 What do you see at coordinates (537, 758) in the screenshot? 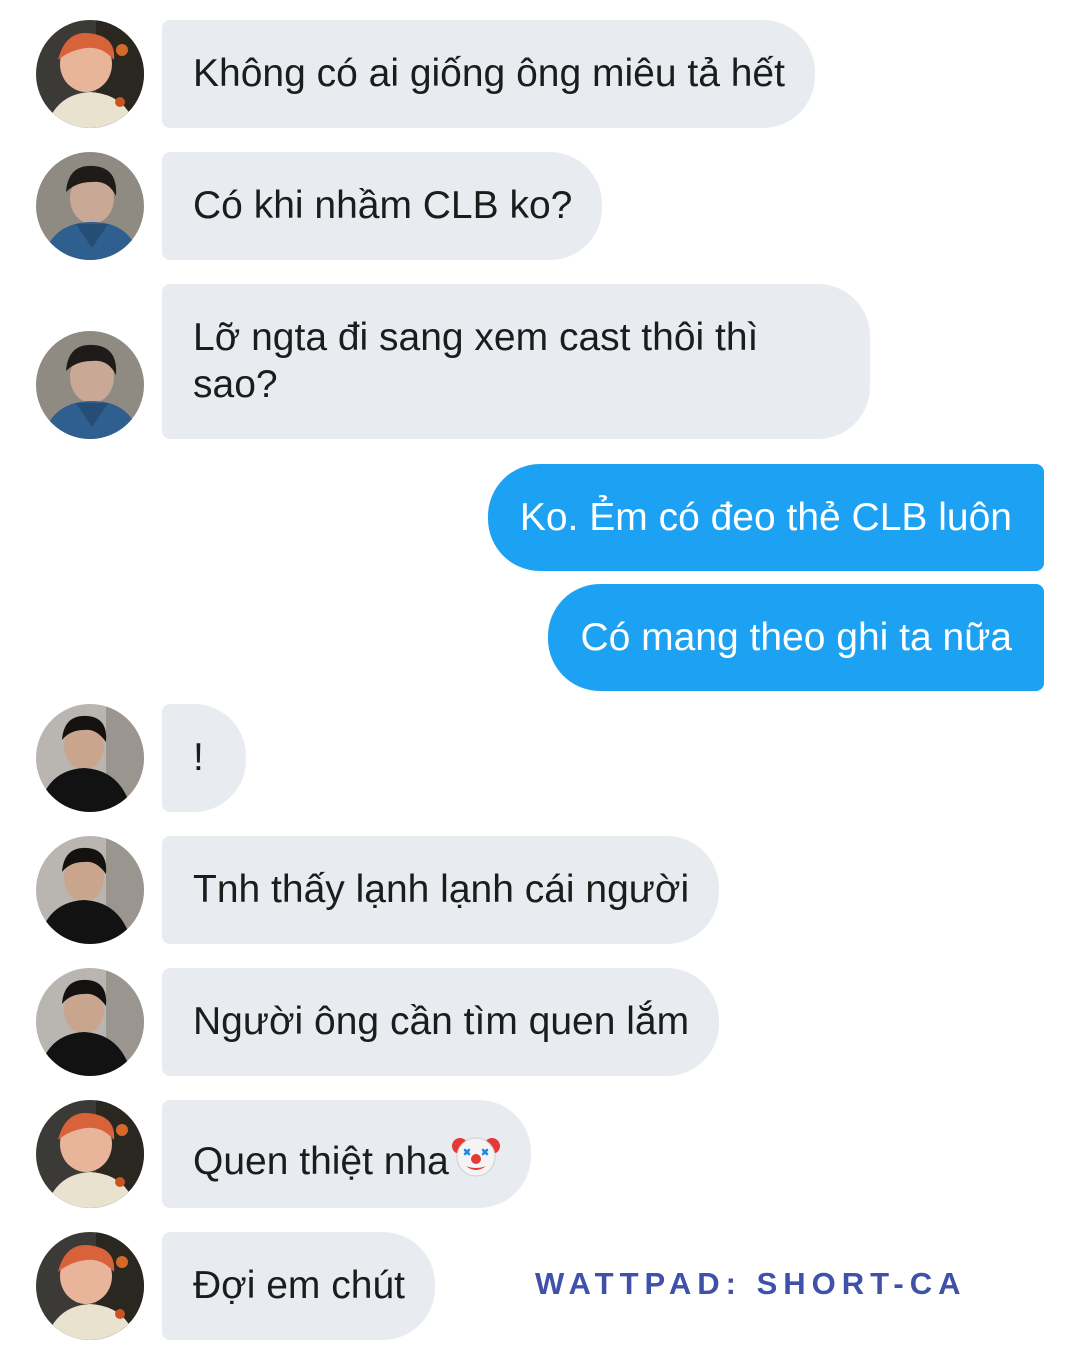
I see `message-row: !` at bounding box center [537, 758].